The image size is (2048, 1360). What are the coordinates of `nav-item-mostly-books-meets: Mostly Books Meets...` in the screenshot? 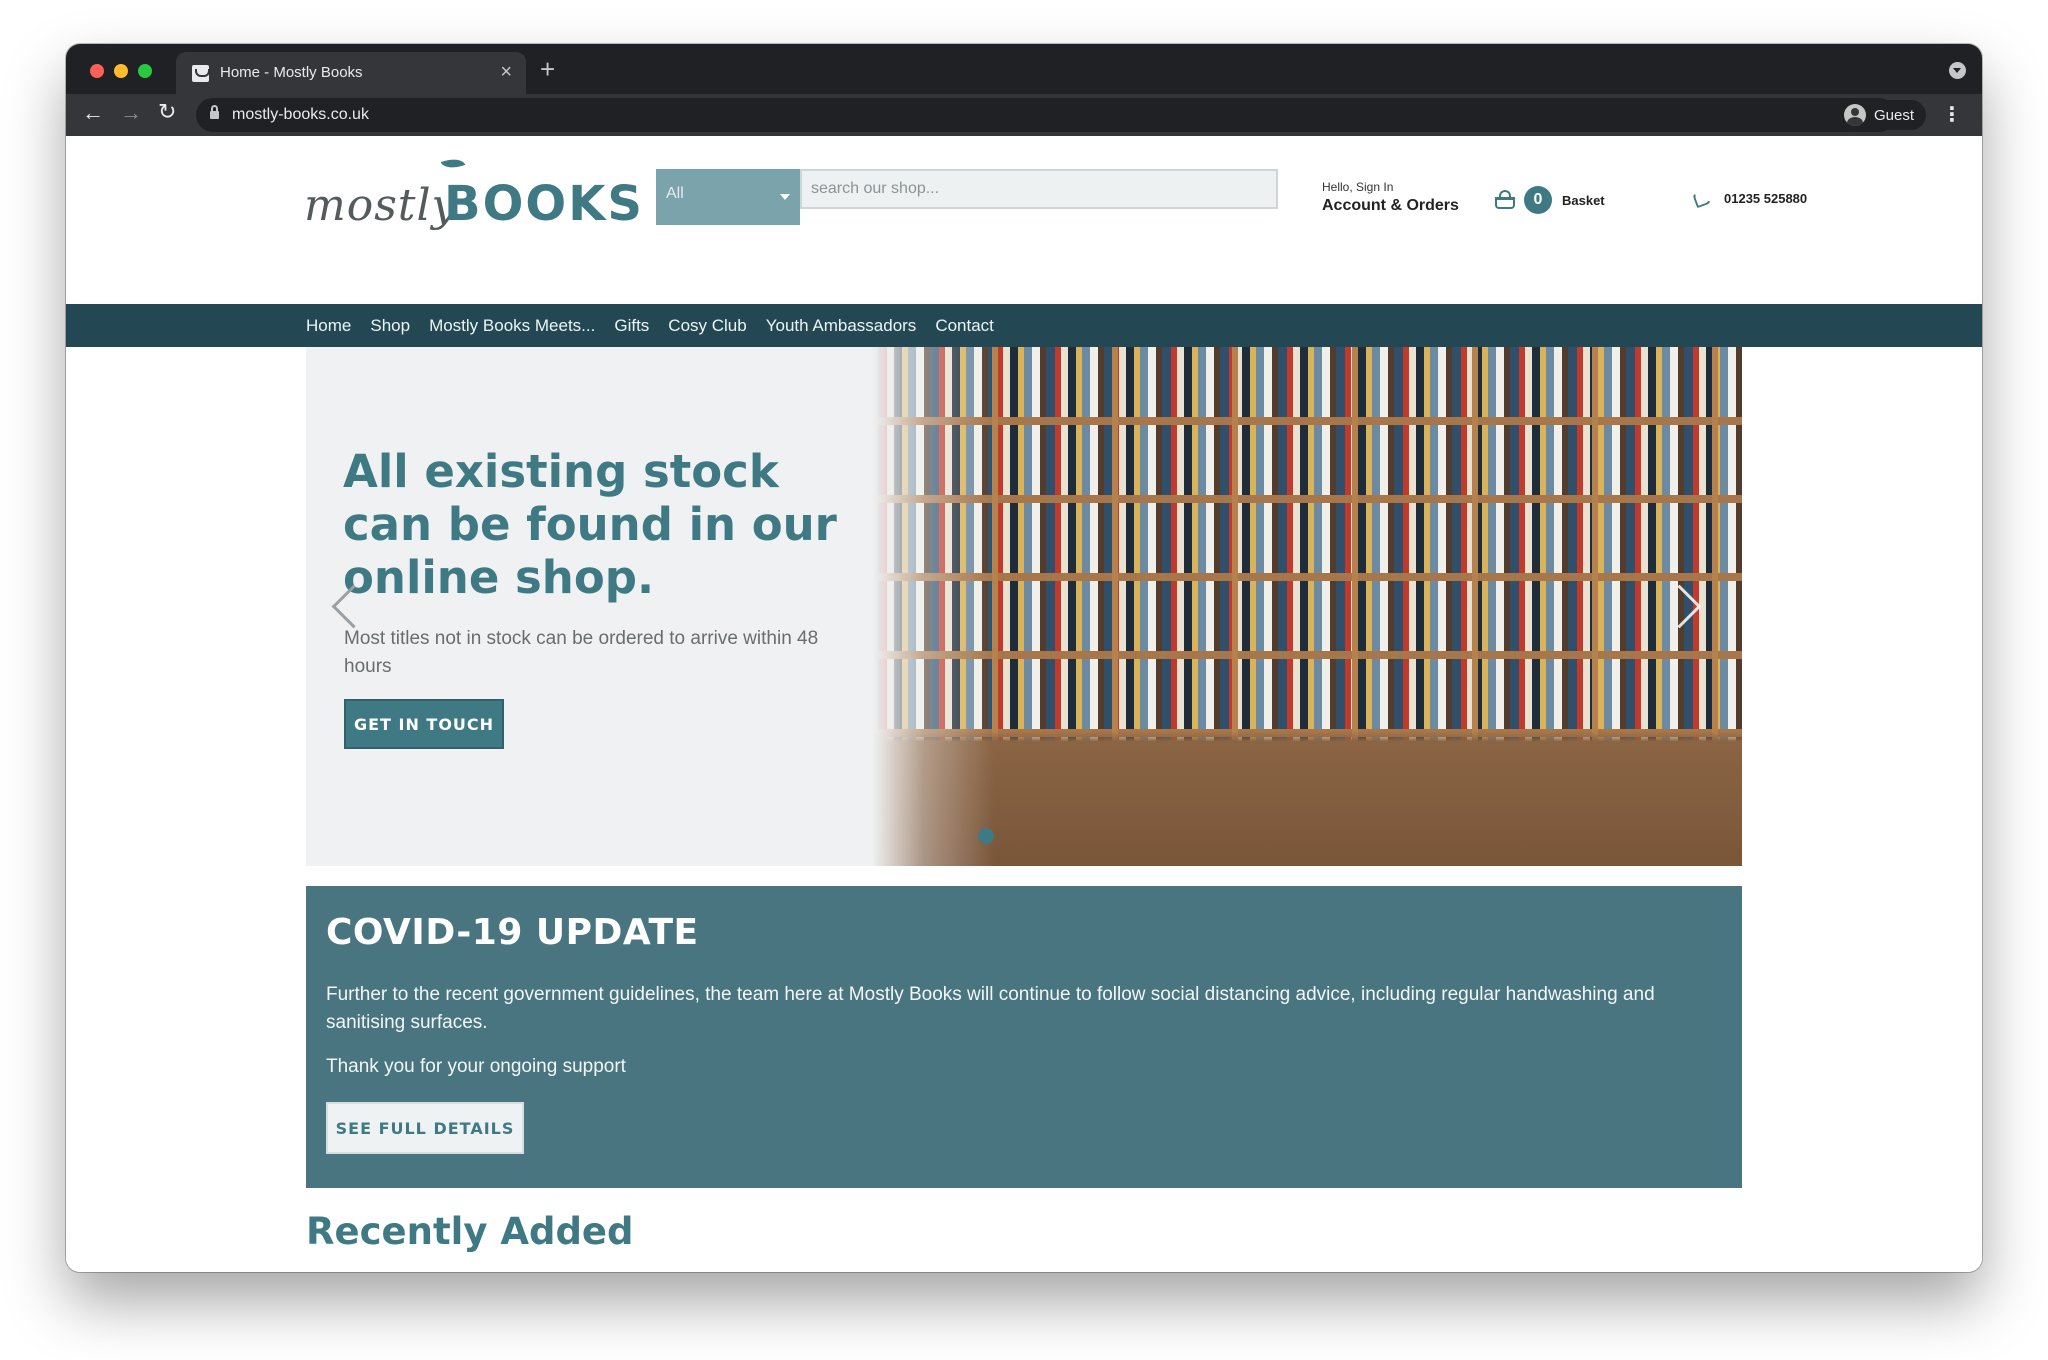 It's located at (512, 326).